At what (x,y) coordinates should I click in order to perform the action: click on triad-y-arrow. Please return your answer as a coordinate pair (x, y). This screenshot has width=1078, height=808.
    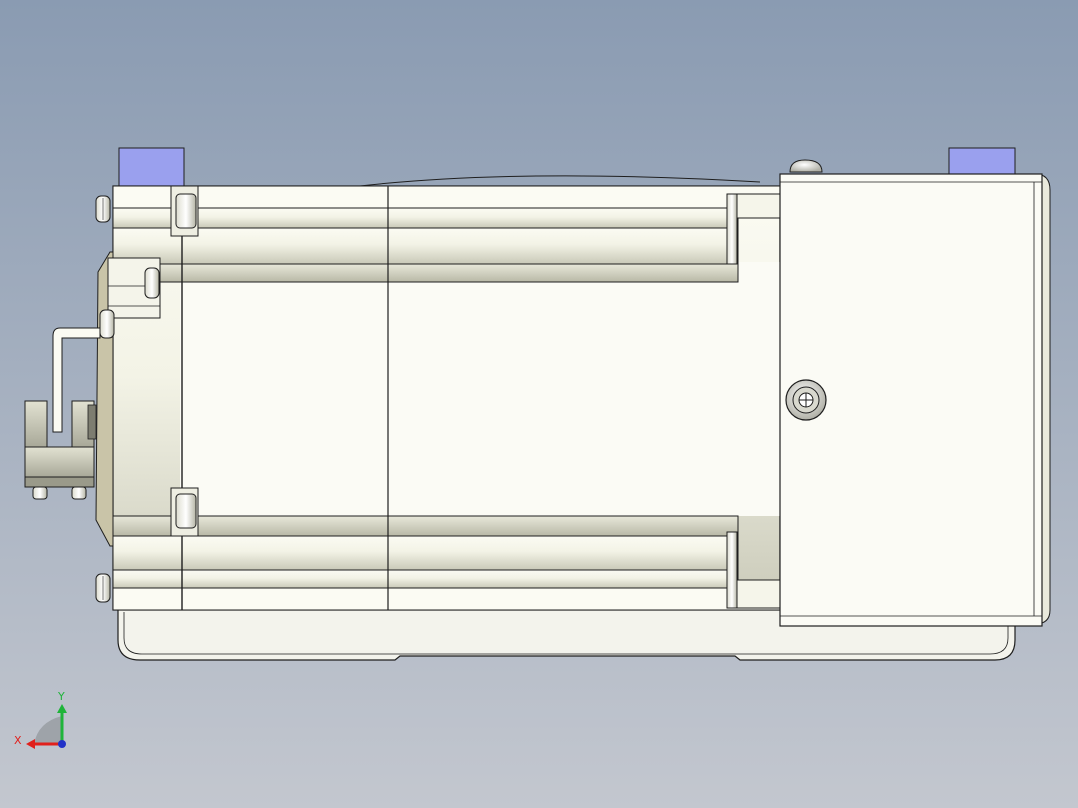
    Looking at the image, I should click on (62, 708).